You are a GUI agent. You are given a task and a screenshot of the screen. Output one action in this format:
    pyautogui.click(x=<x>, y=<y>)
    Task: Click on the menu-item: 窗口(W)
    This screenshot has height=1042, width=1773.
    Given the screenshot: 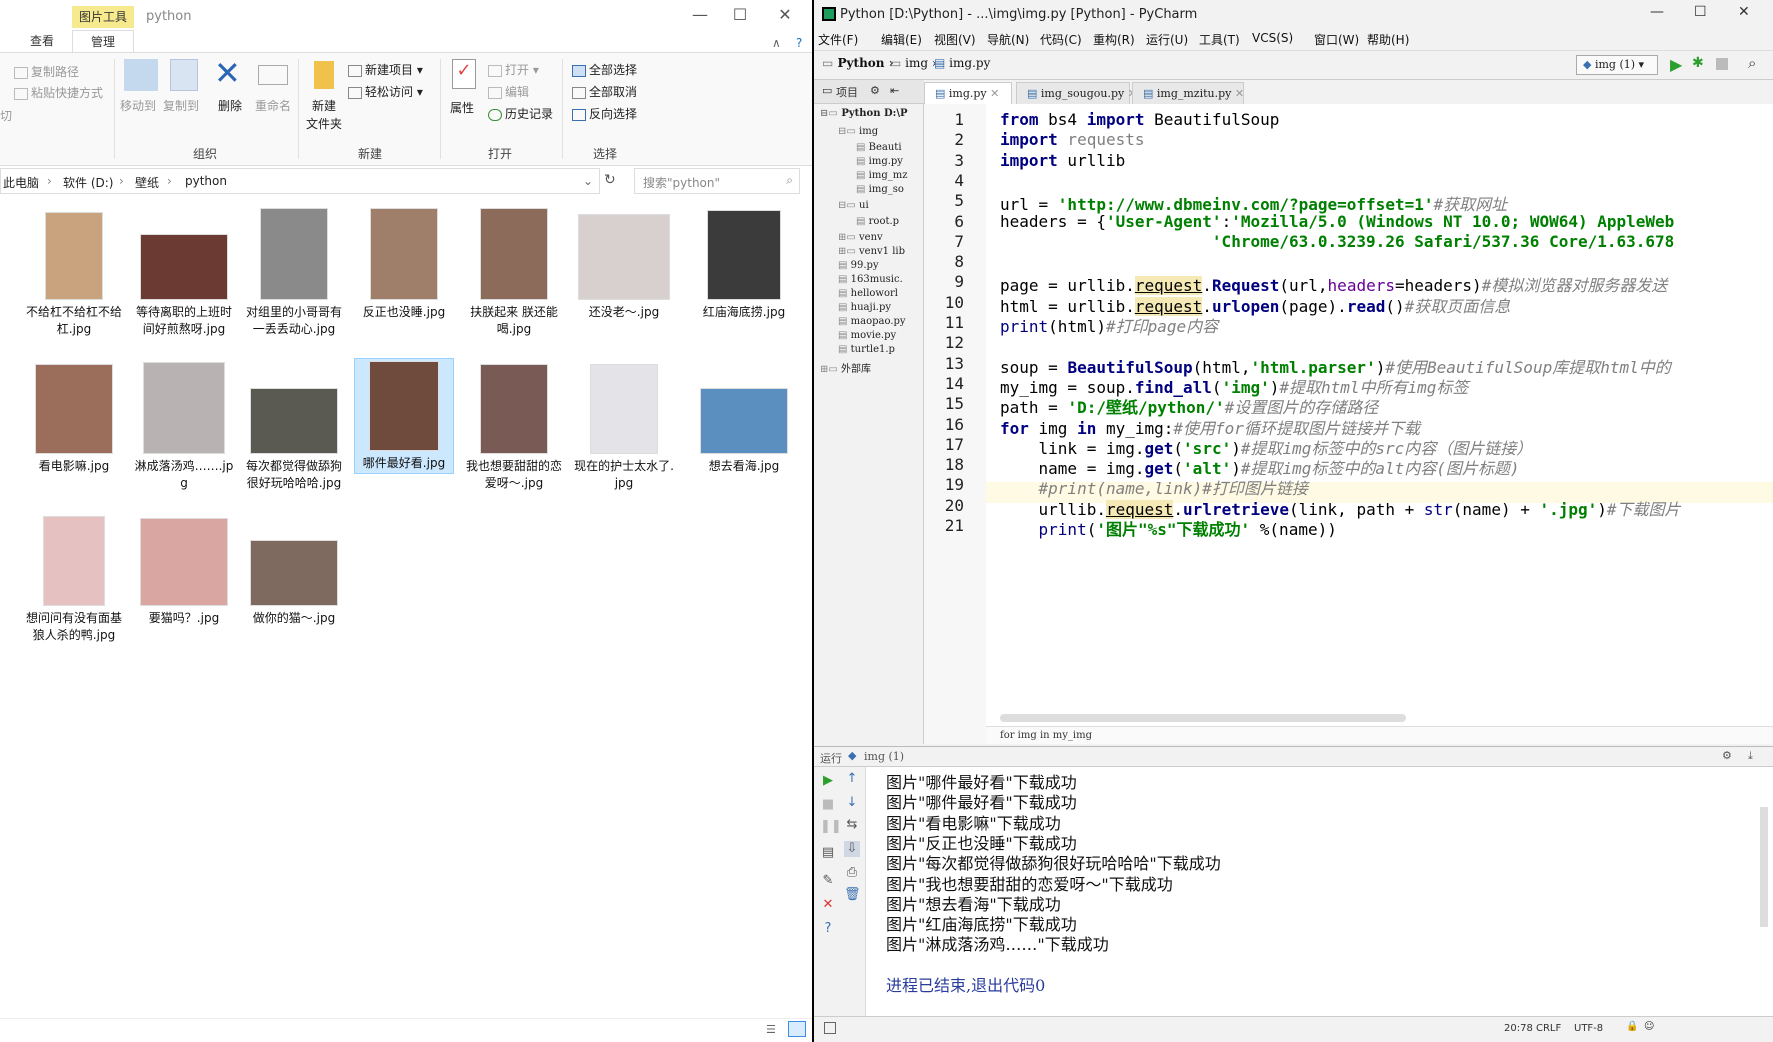 What is the action you would take?
    pyautogui.click(x=1336, y=39)
    